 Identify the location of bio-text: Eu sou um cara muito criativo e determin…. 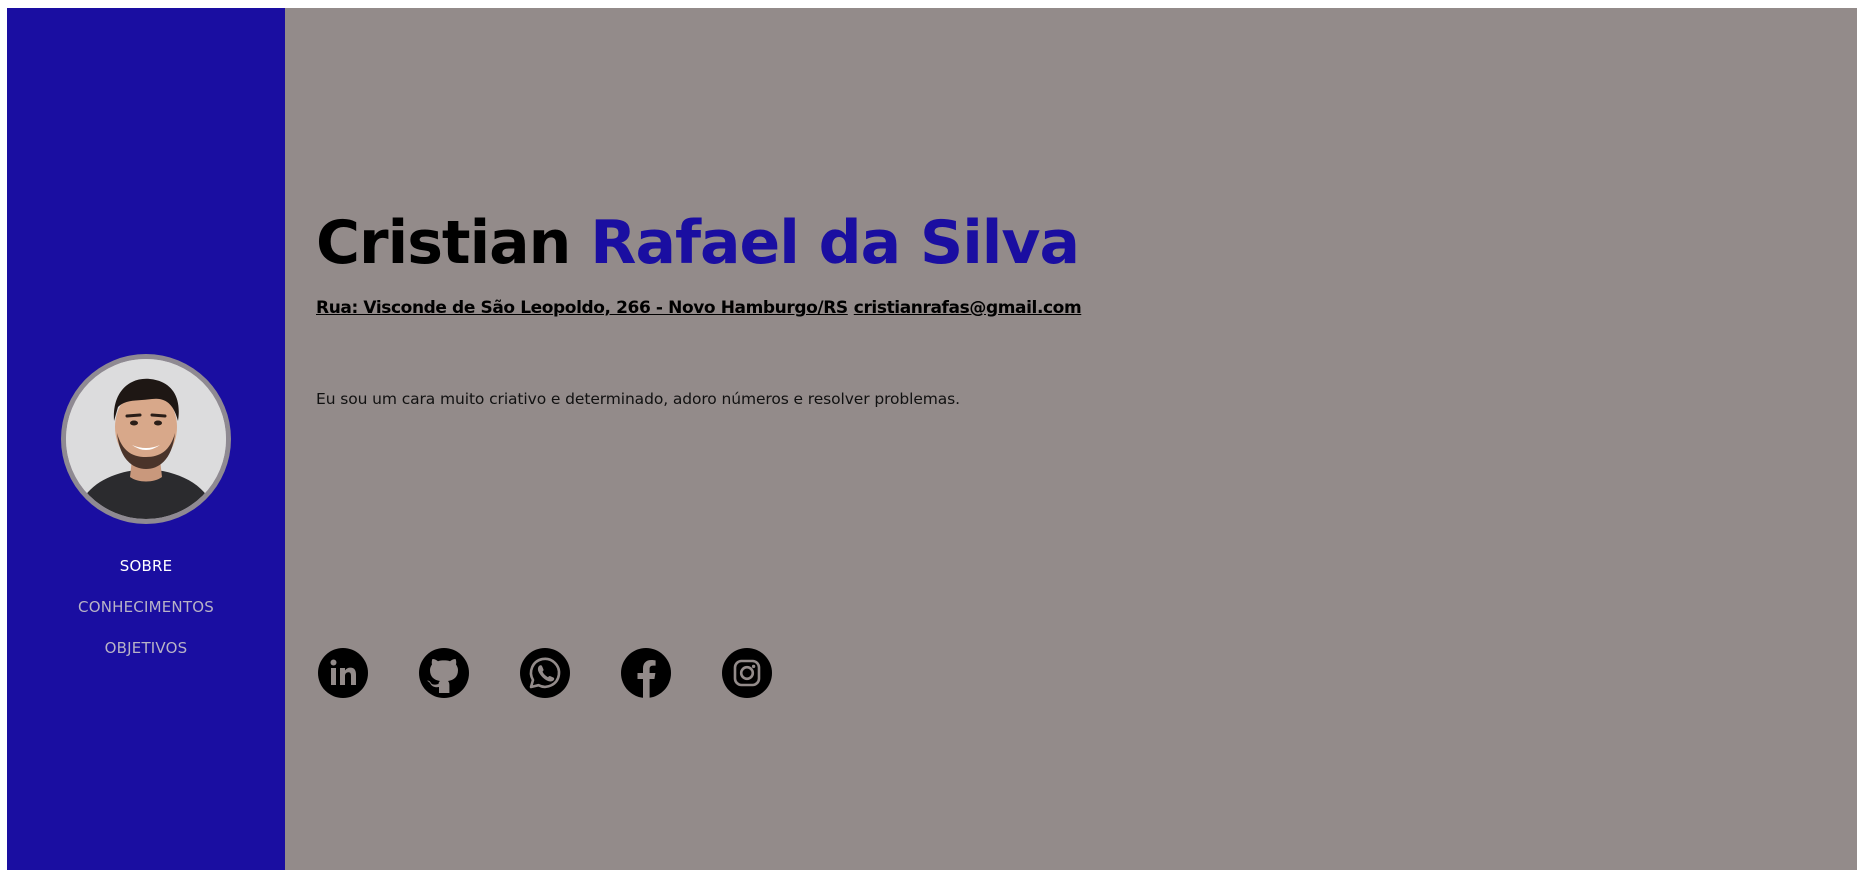
(638, 399).